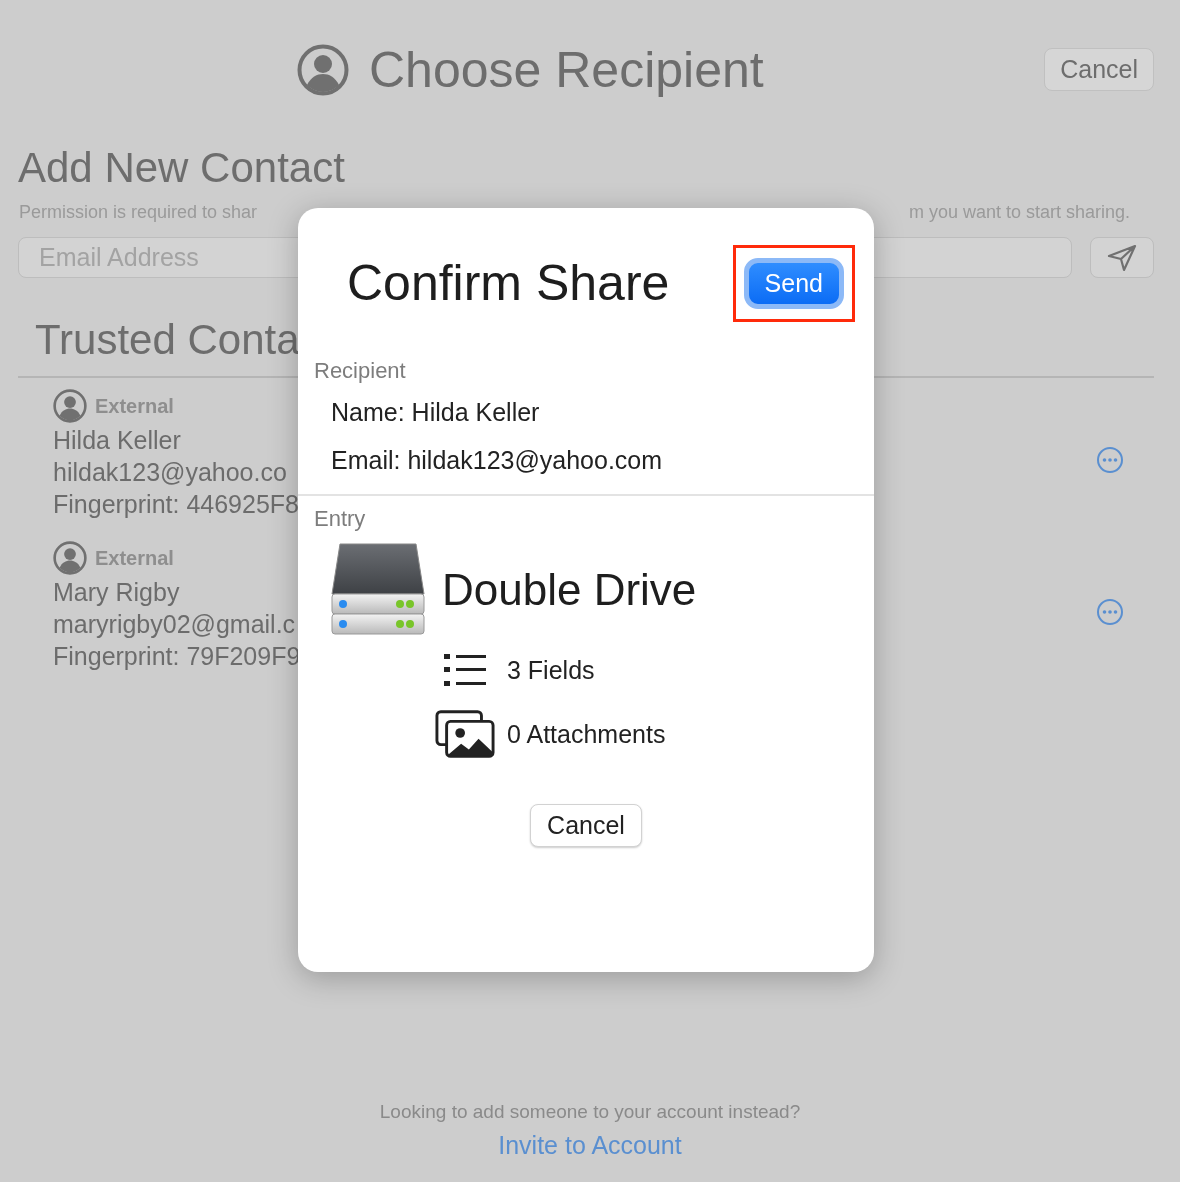 Image resolution: width=1180 pixels, height=1182 pixels. I want to click on section-label: Entry, so click(340, 519).